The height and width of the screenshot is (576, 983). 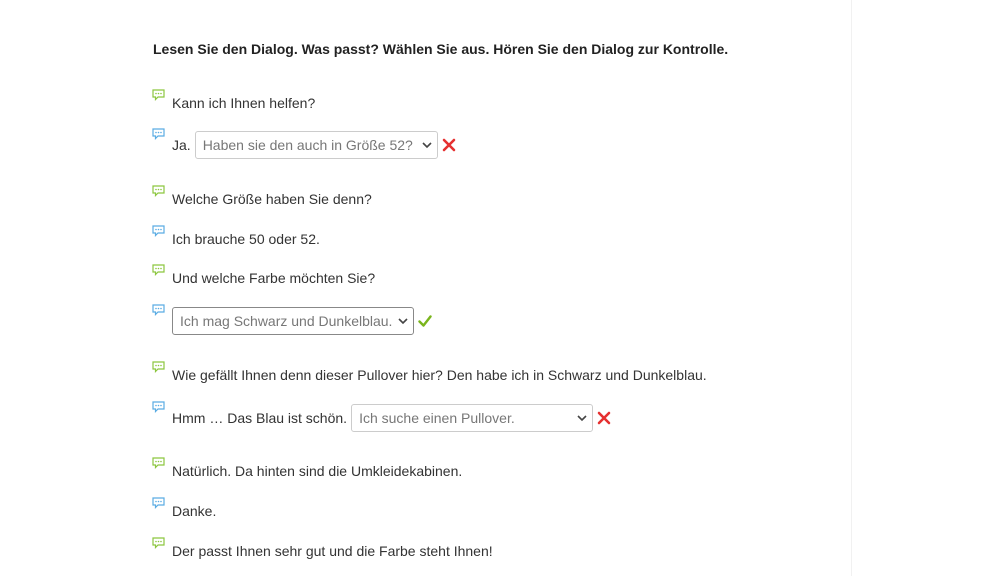 I want to click on dialog-line-1: Kann ich Ihnen helfen?, so click(x=234, y=100).